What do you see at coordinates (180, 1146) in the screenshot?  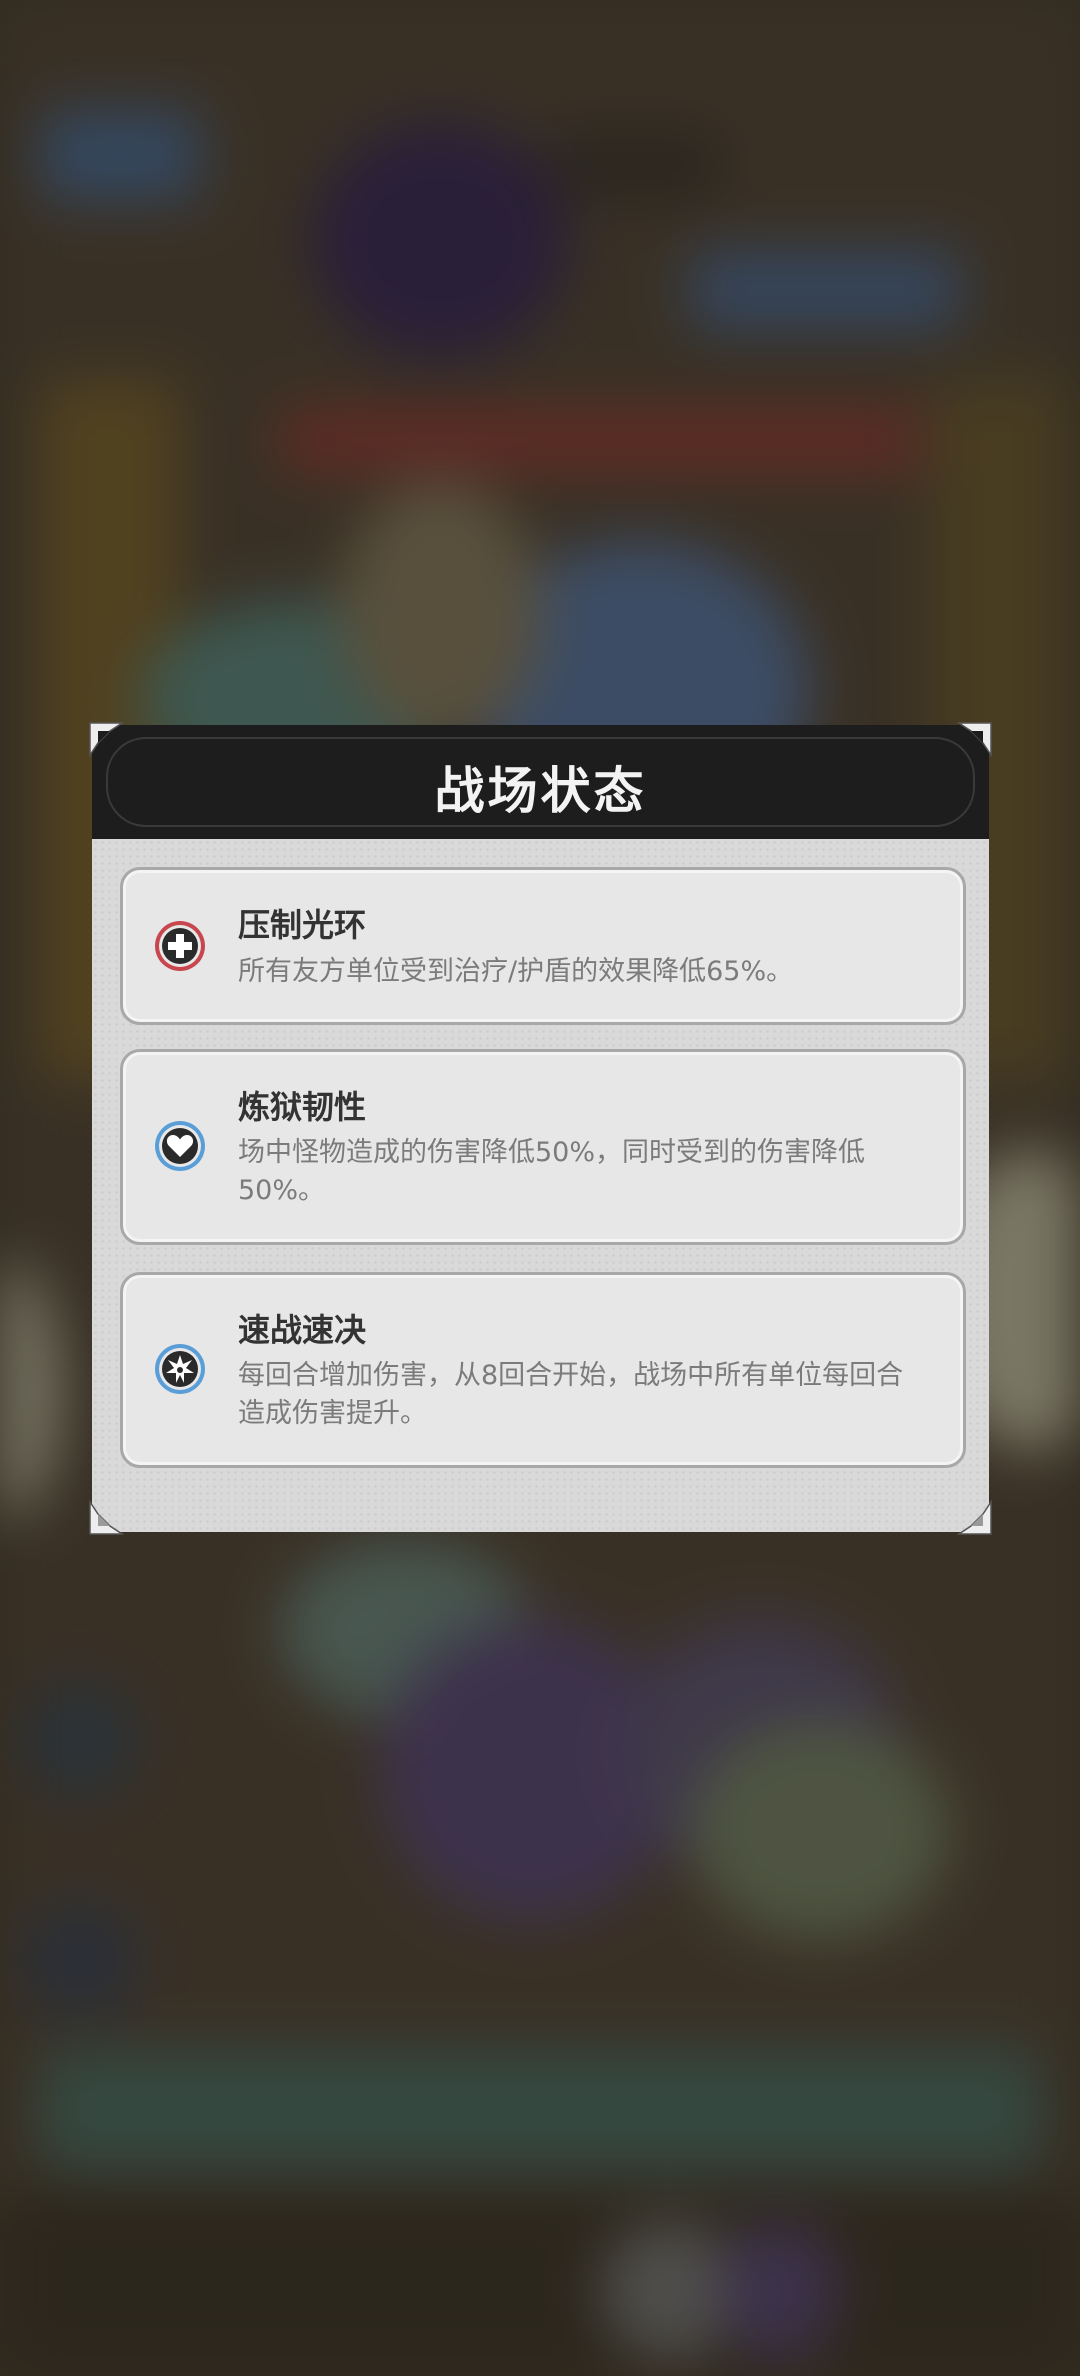 I see `heart-icon` at bounding box center [180, 1146].